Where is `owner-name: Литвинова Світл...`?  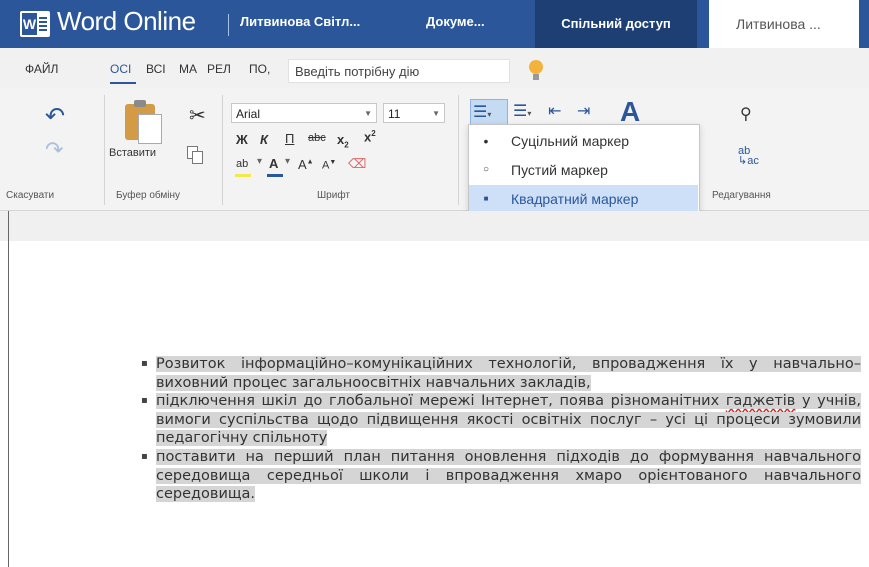 owner-name: Литвинова Світл... is located at coordinates (300, 21).